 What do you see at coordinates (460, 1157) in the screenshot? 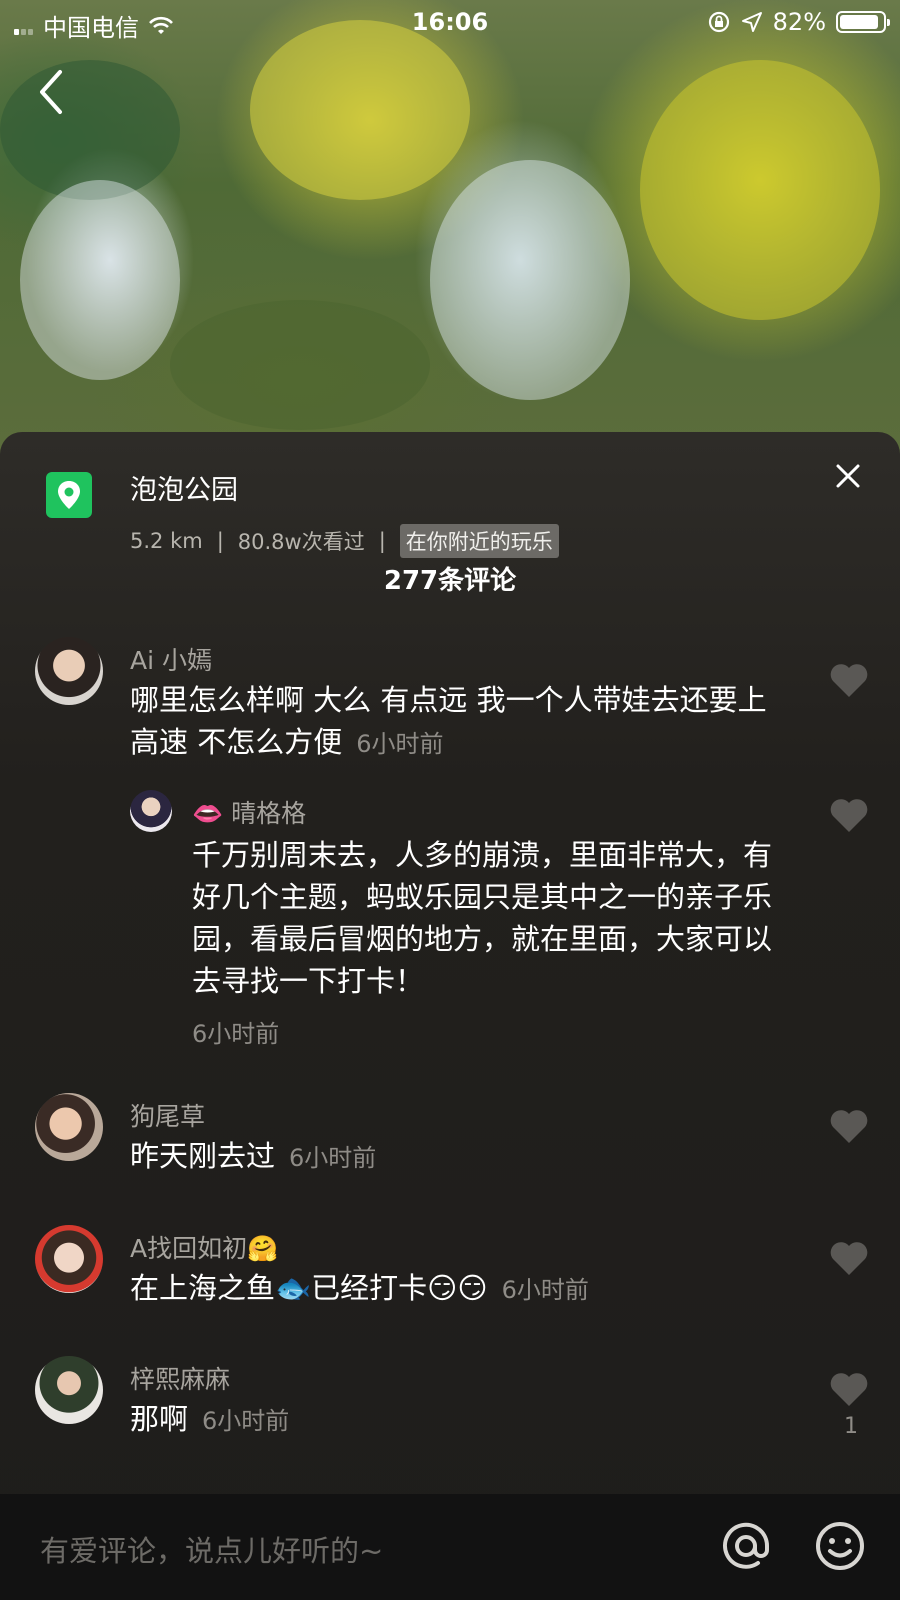
I see `comment-text: 昨天刚去过 6小时前` at bounding box center [460, 1157].